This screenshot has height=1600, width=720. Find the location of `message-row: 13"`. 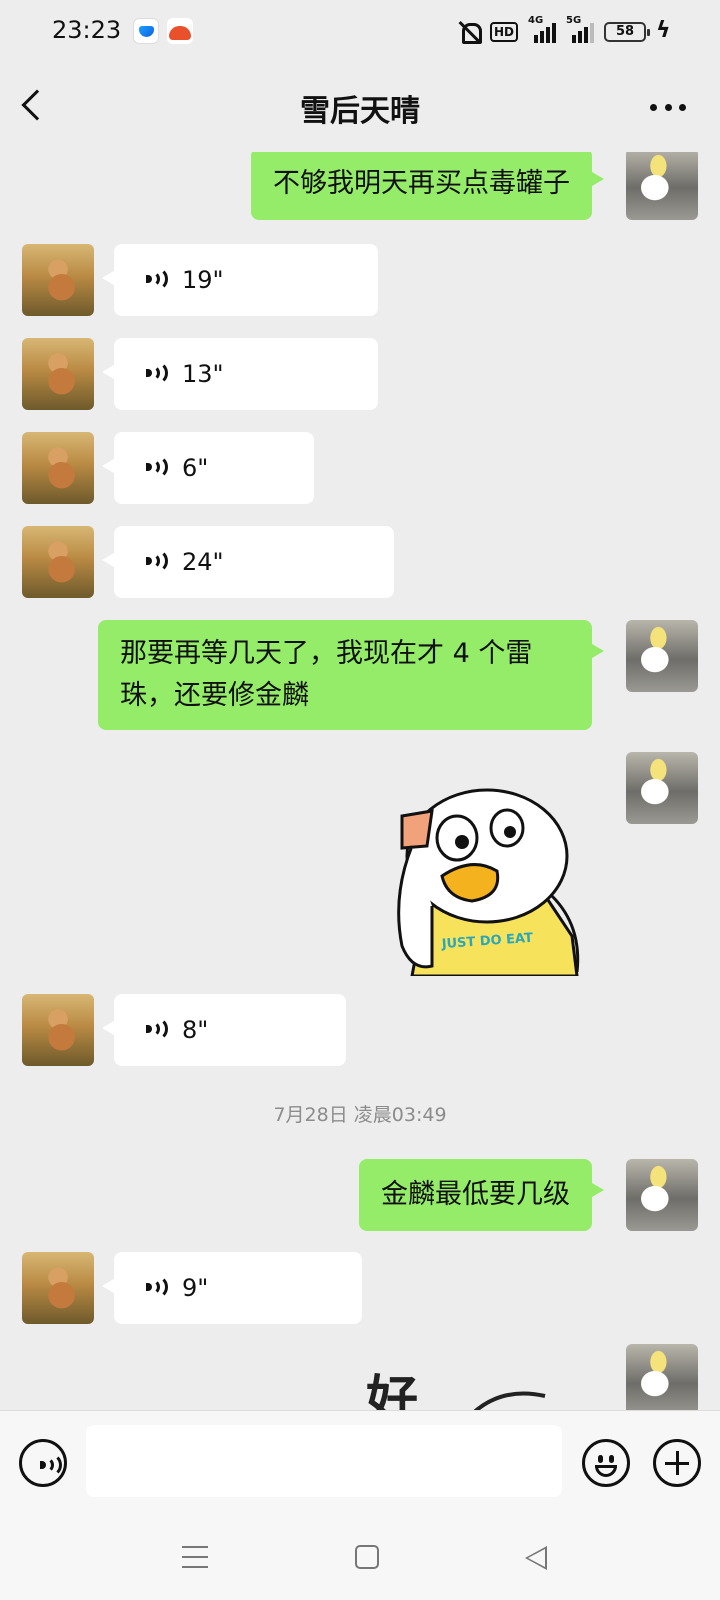

message-row: 13" is located at coordinates (360, 374).